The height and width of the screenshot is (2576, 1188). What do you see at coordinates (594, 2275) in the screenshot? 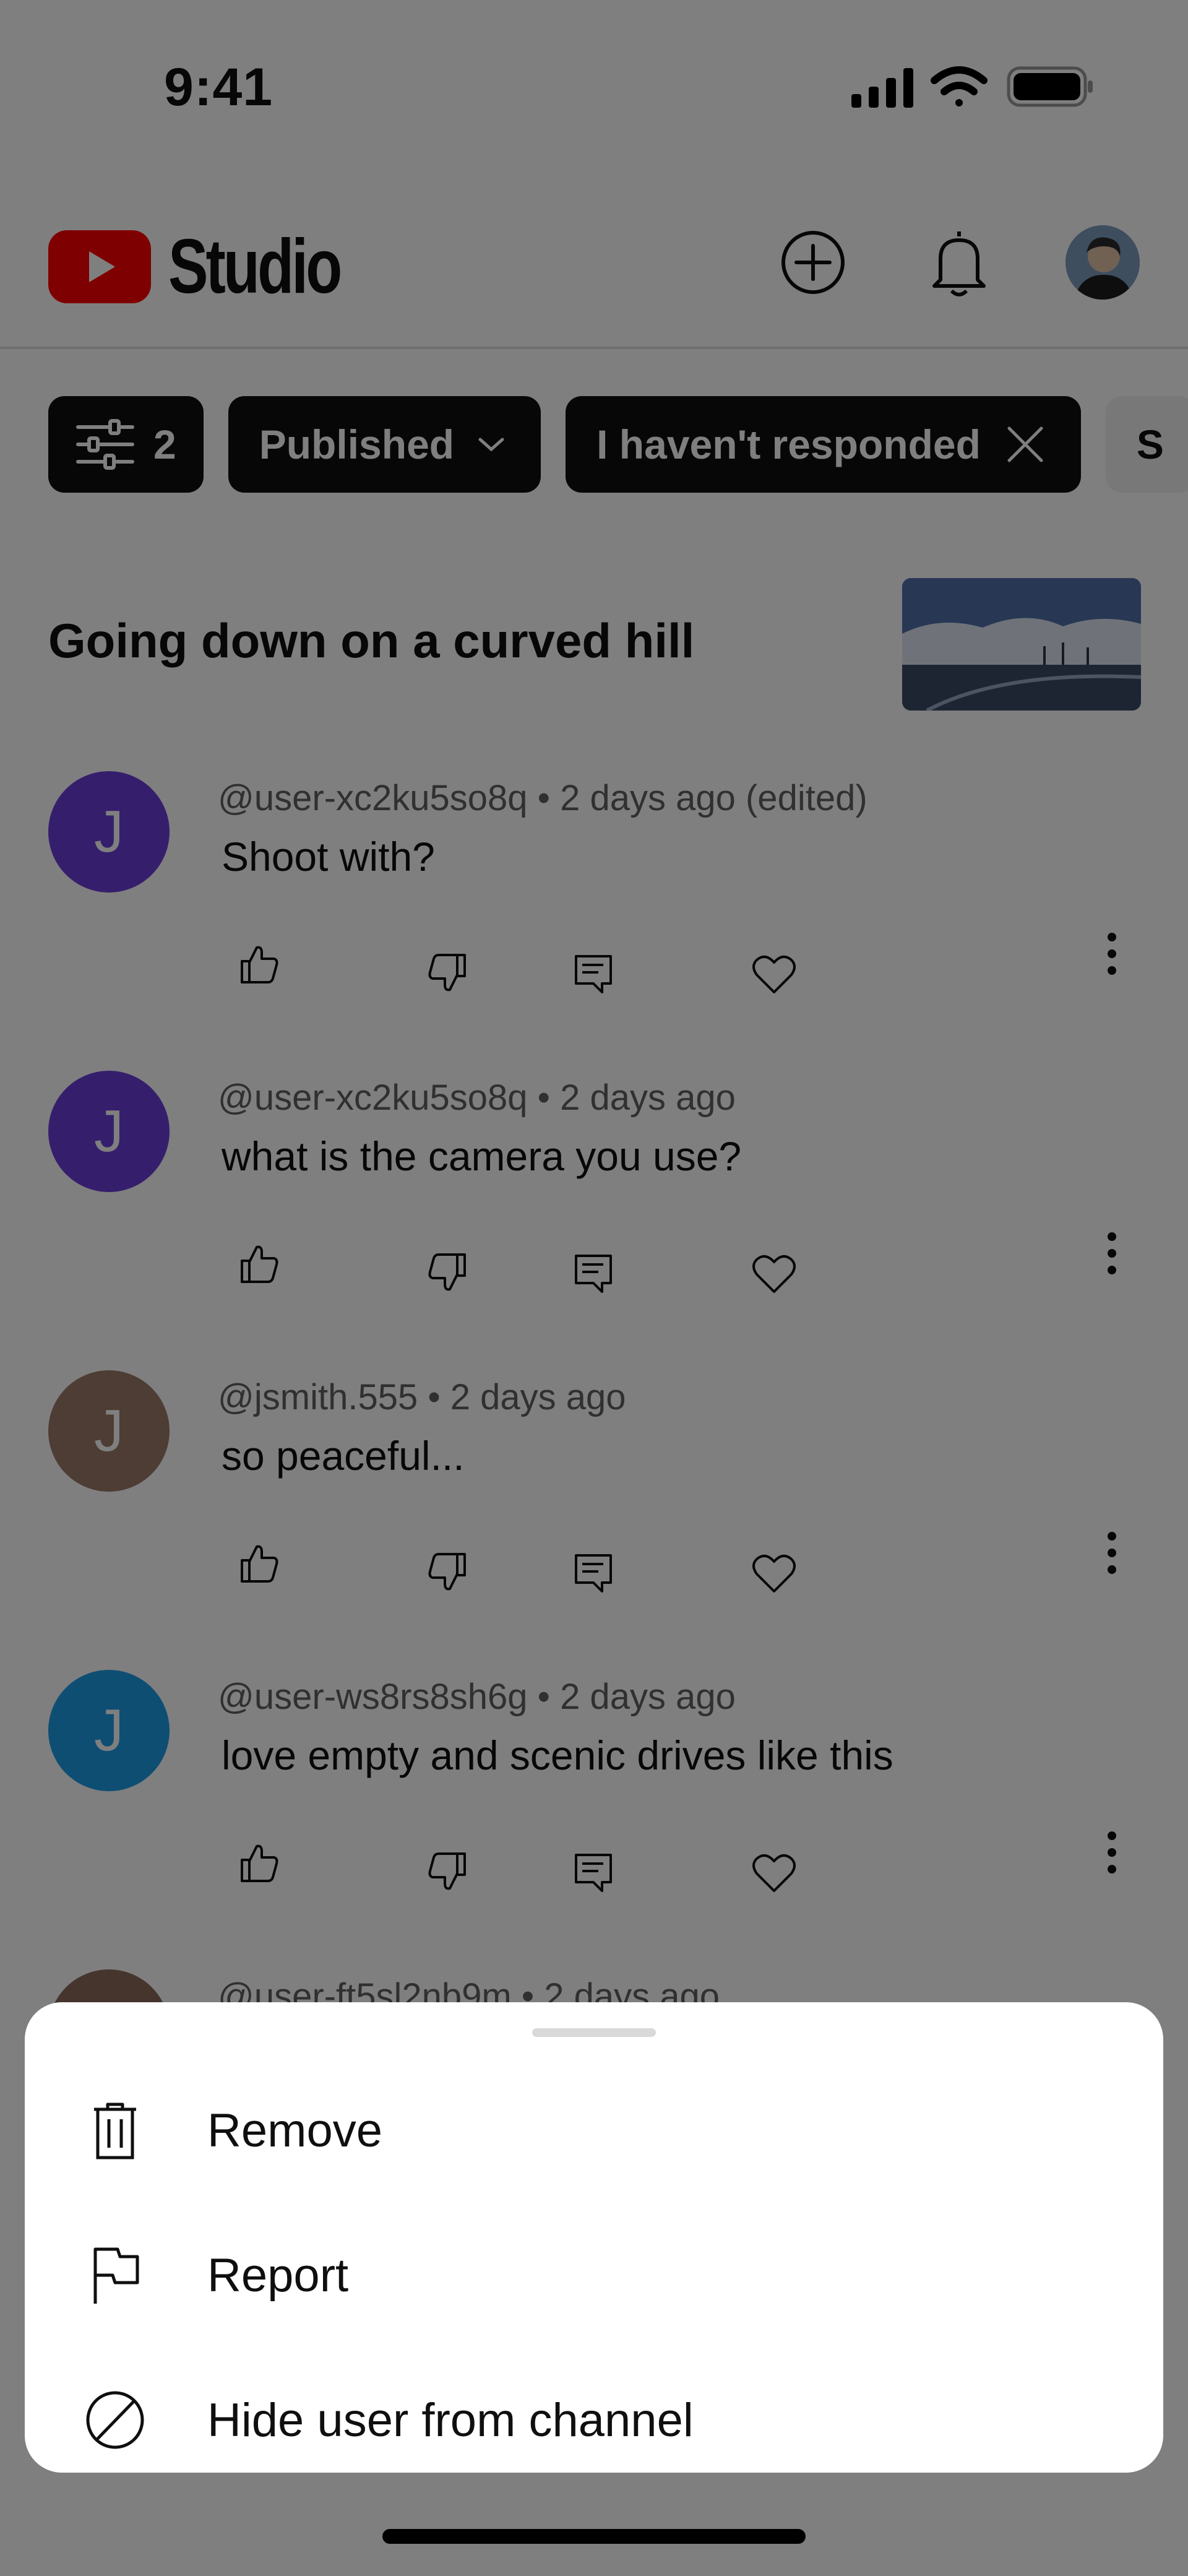
I see `report-comment-item: Report` at bounding box center [594, 2275].